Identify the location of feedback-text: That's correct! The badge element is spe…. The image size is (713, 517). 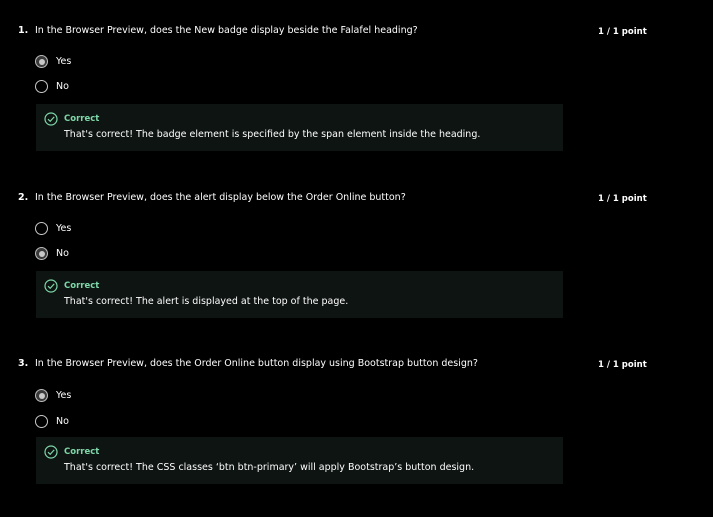
(272, 134).